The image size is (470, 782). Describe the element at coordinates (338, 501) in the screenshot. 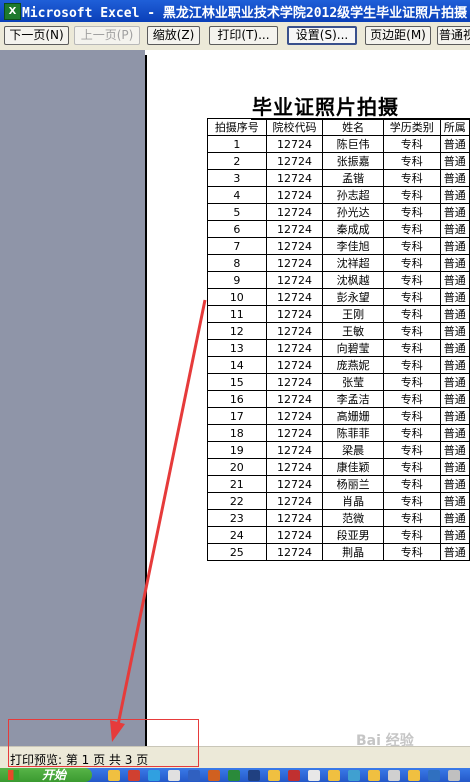

I see `table-row: 22 12724 肖晶 专科 普通` at that location.